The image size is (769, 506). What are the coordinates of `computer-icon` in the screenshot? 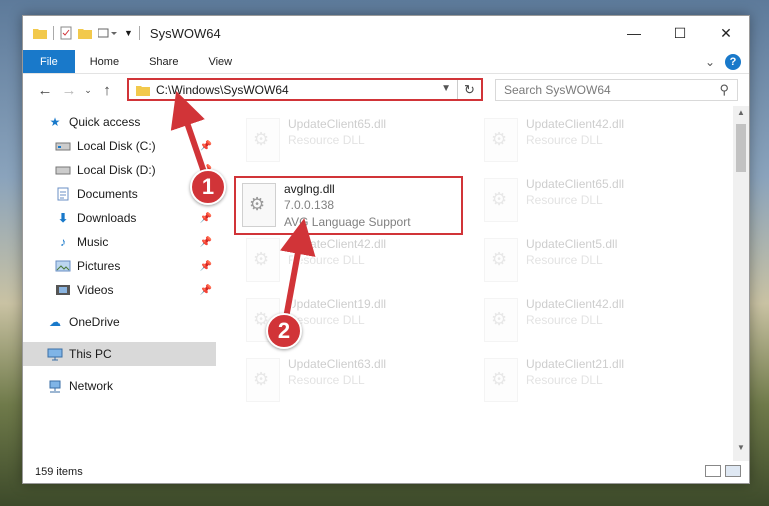 It's located at (55, 354).